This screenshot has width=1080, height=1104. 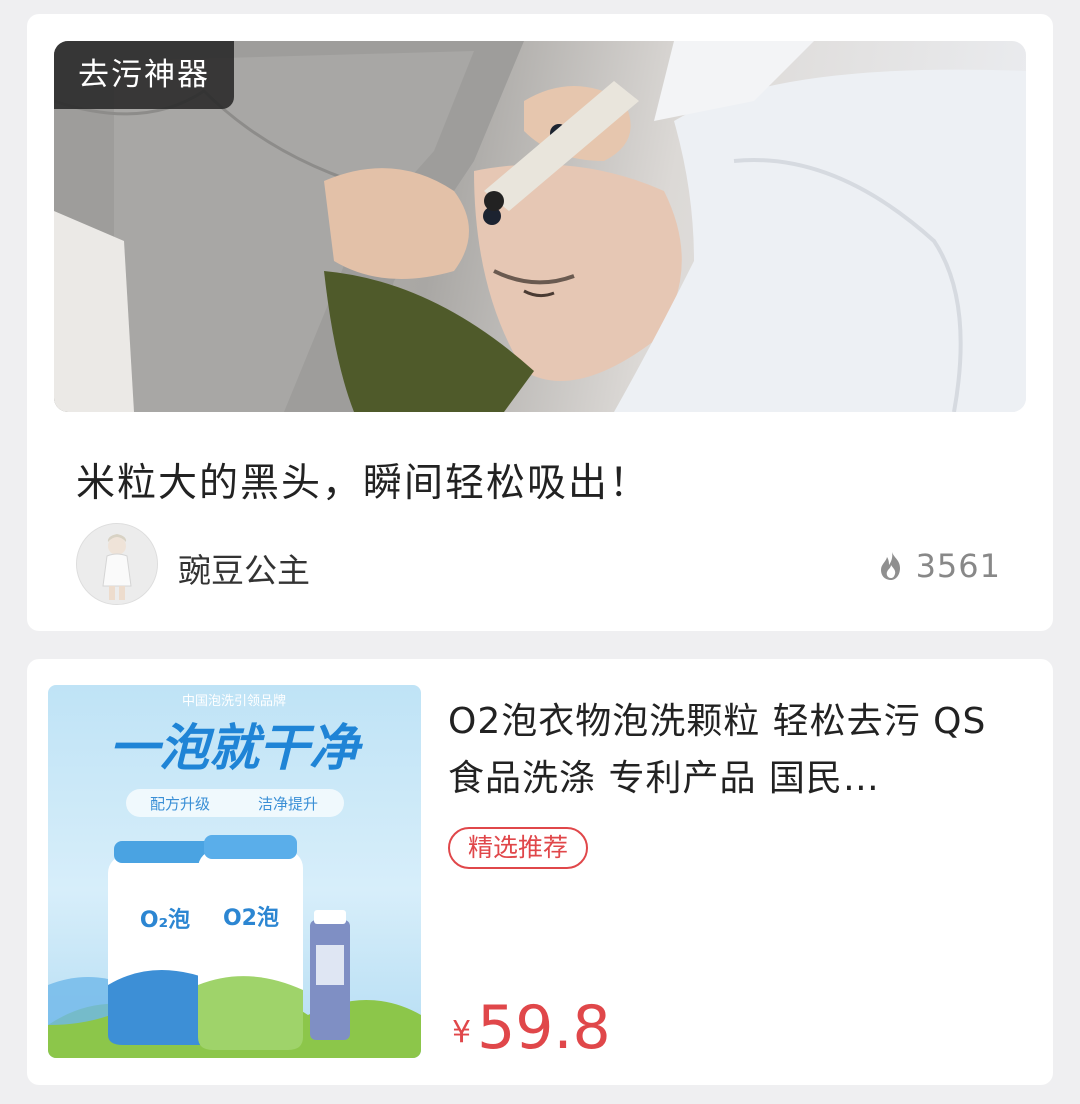 What do you see at coordinates (244, 568) in the screenshot?
I see `author-name: 豌豆公主` at bounding box center [244, 568].